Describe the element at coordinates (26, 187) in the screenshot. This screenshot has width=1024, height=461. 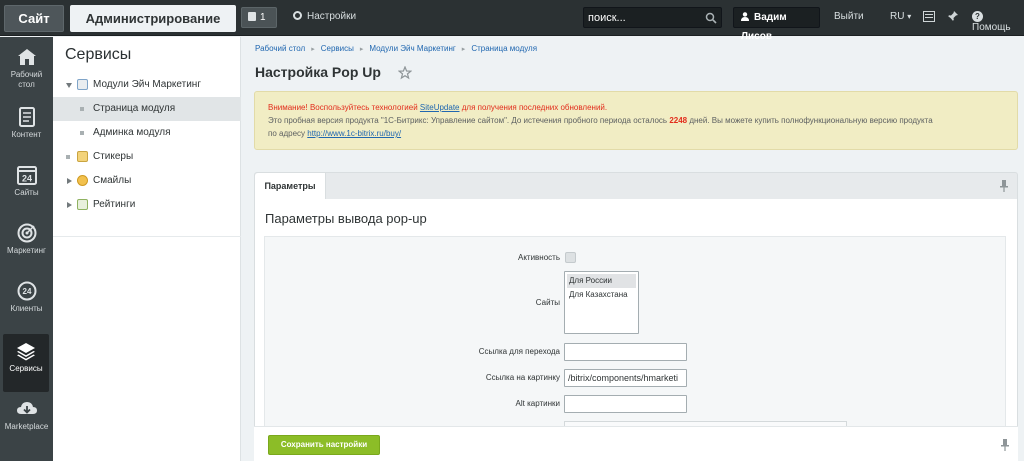
I see `menu-item-sites: 24 Сайты` at that location.